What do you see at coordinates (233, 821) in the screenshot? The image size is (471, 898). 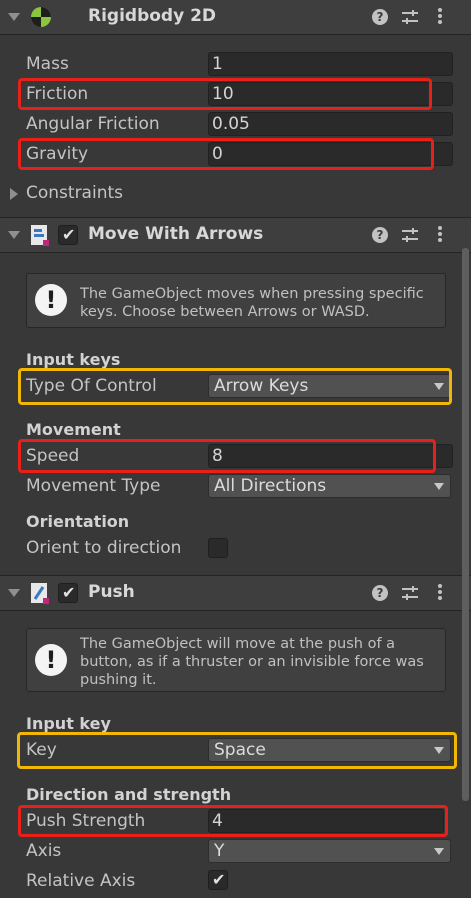 I see `push-strength-highlight` at bounding box center [233, 821].